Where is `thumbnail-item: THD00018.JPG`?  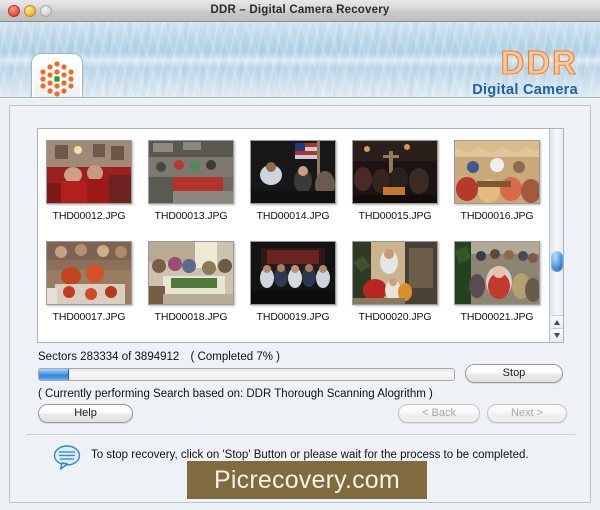
thumbnail-item: THD00018.JPG is located at coordinates (191, 288).